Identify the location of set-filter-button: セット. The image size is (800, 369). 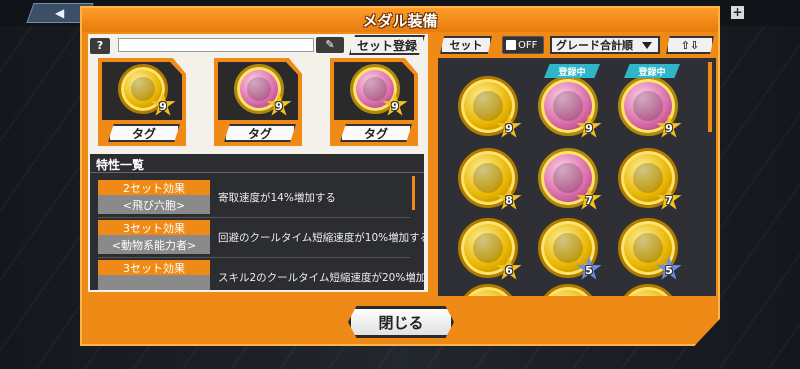
(466, 45).